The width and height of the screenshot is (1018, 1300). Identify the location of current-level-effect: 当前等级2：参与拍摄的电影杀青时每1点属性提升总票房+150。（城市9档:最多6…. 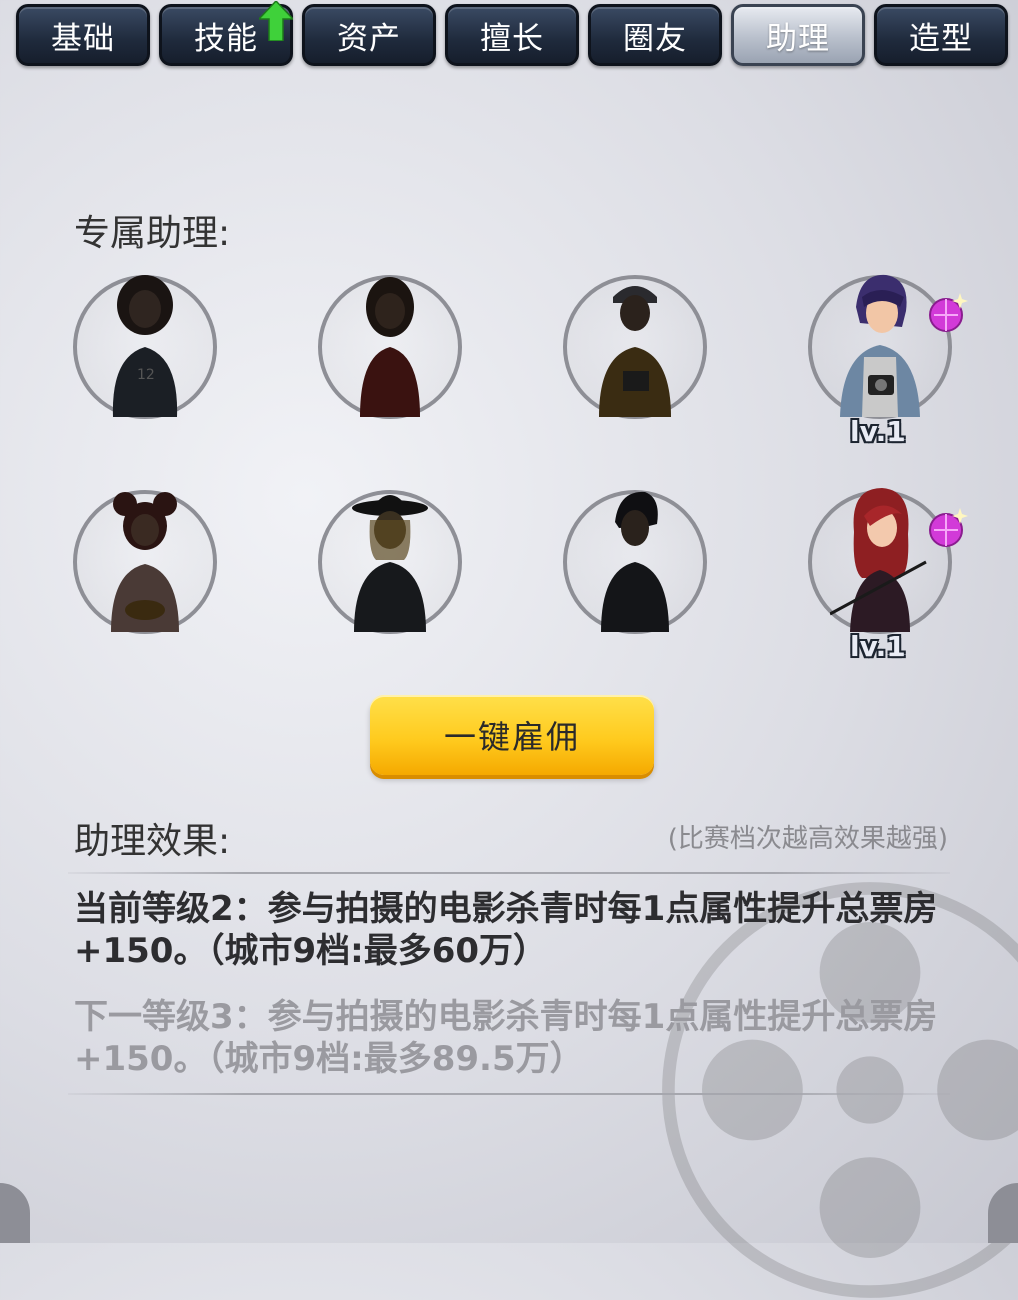
(506, 930).